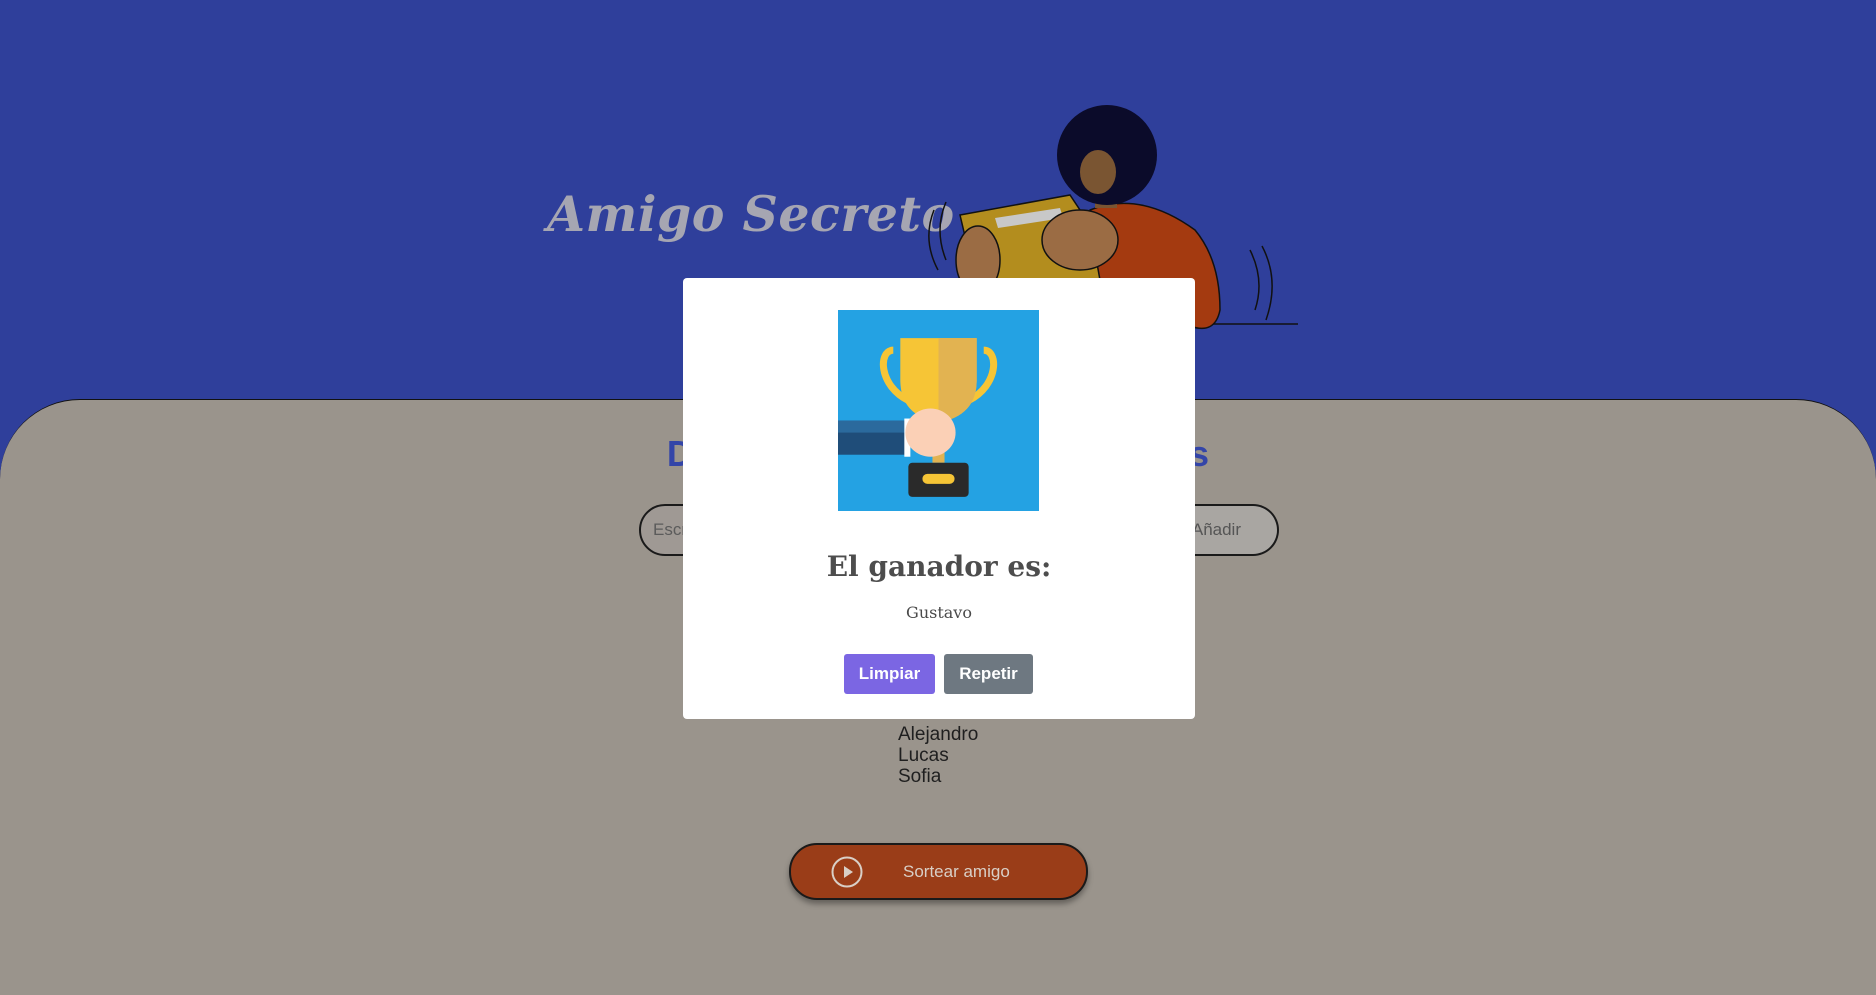 This screenshot has width=1876, height=995. What do you see at coordinates (939, 566) in the screenshot?
I see `modal-title: El ganador es:` at bounding box center [939, 566].